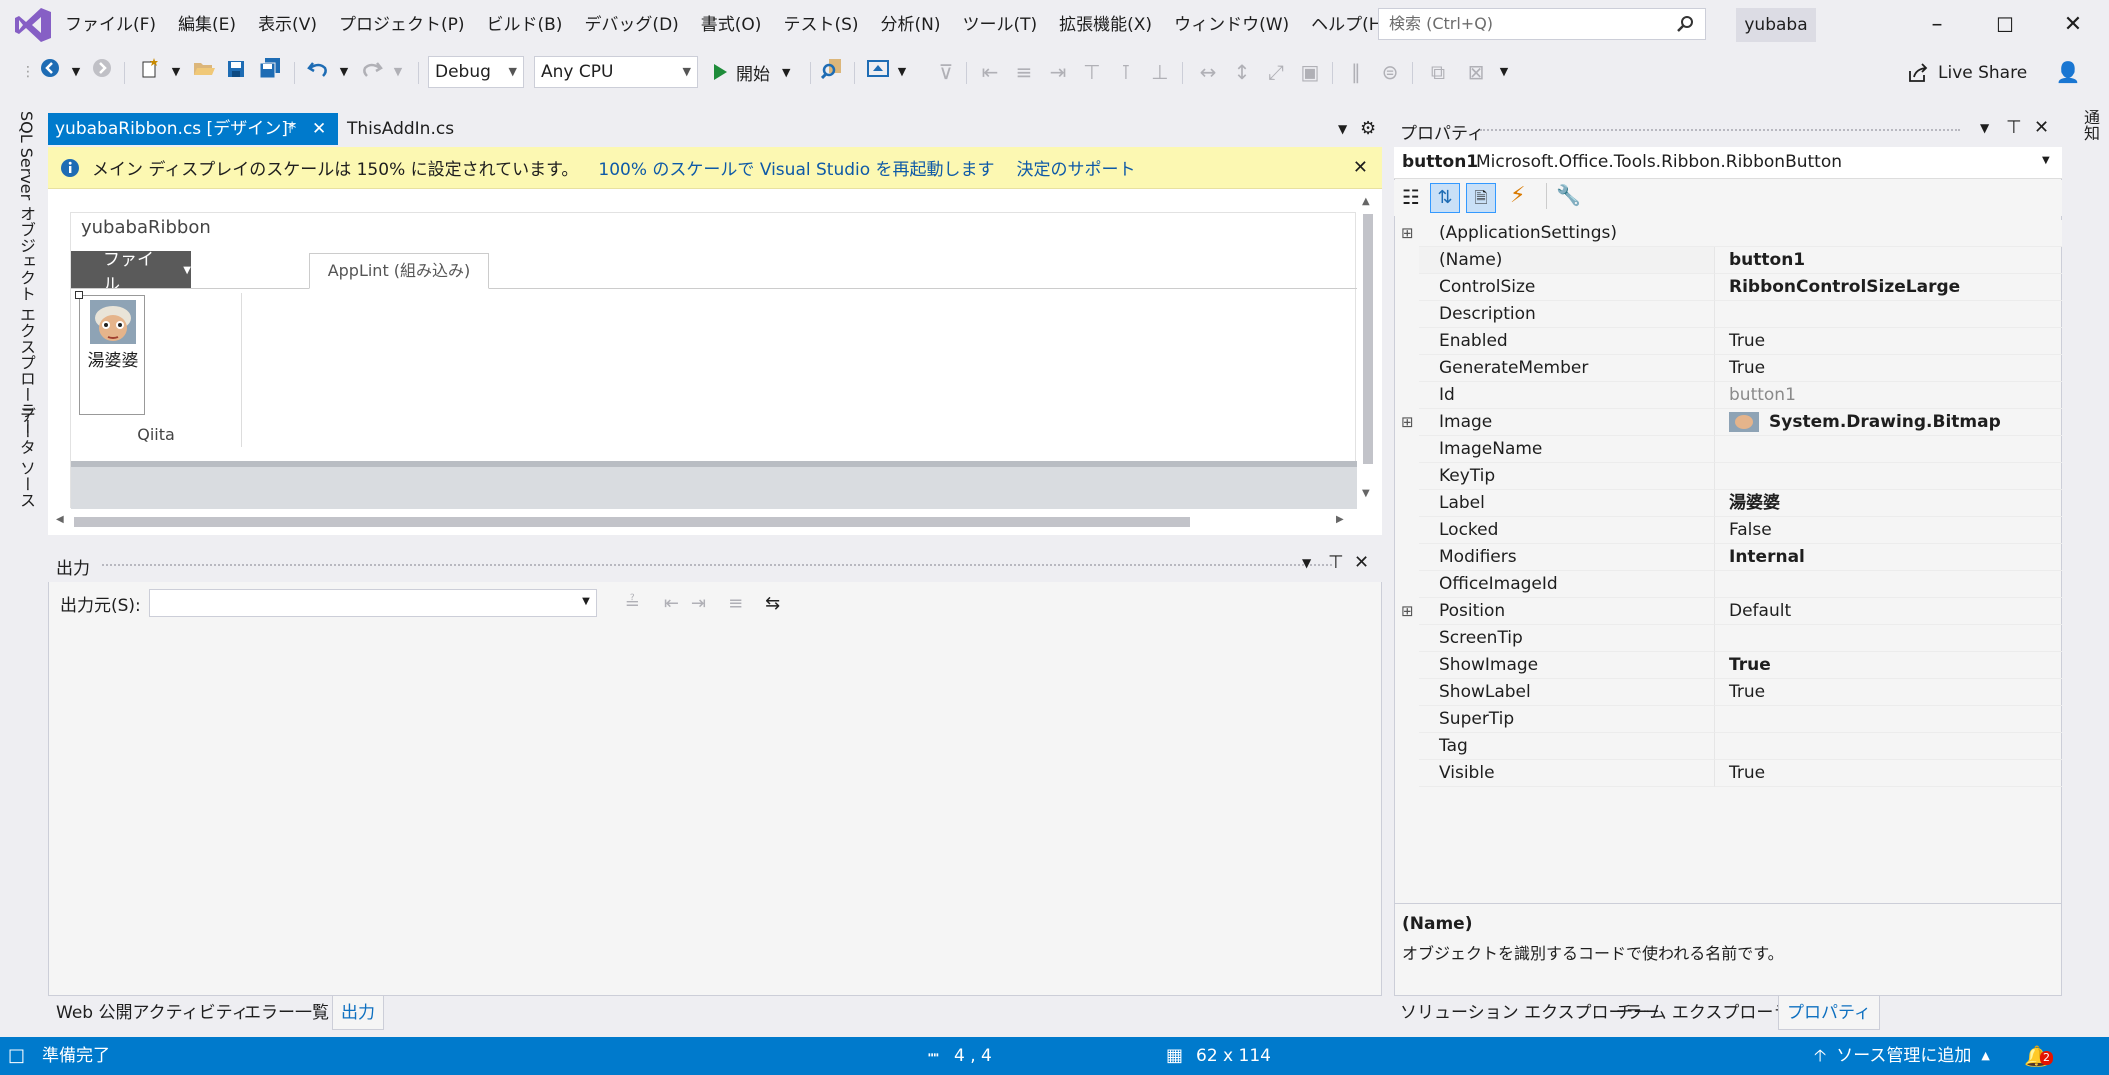 This screenshot has height=1075, width=2109. I want to click on decision-support-link: 決定のサポート, so click(1076, 167).